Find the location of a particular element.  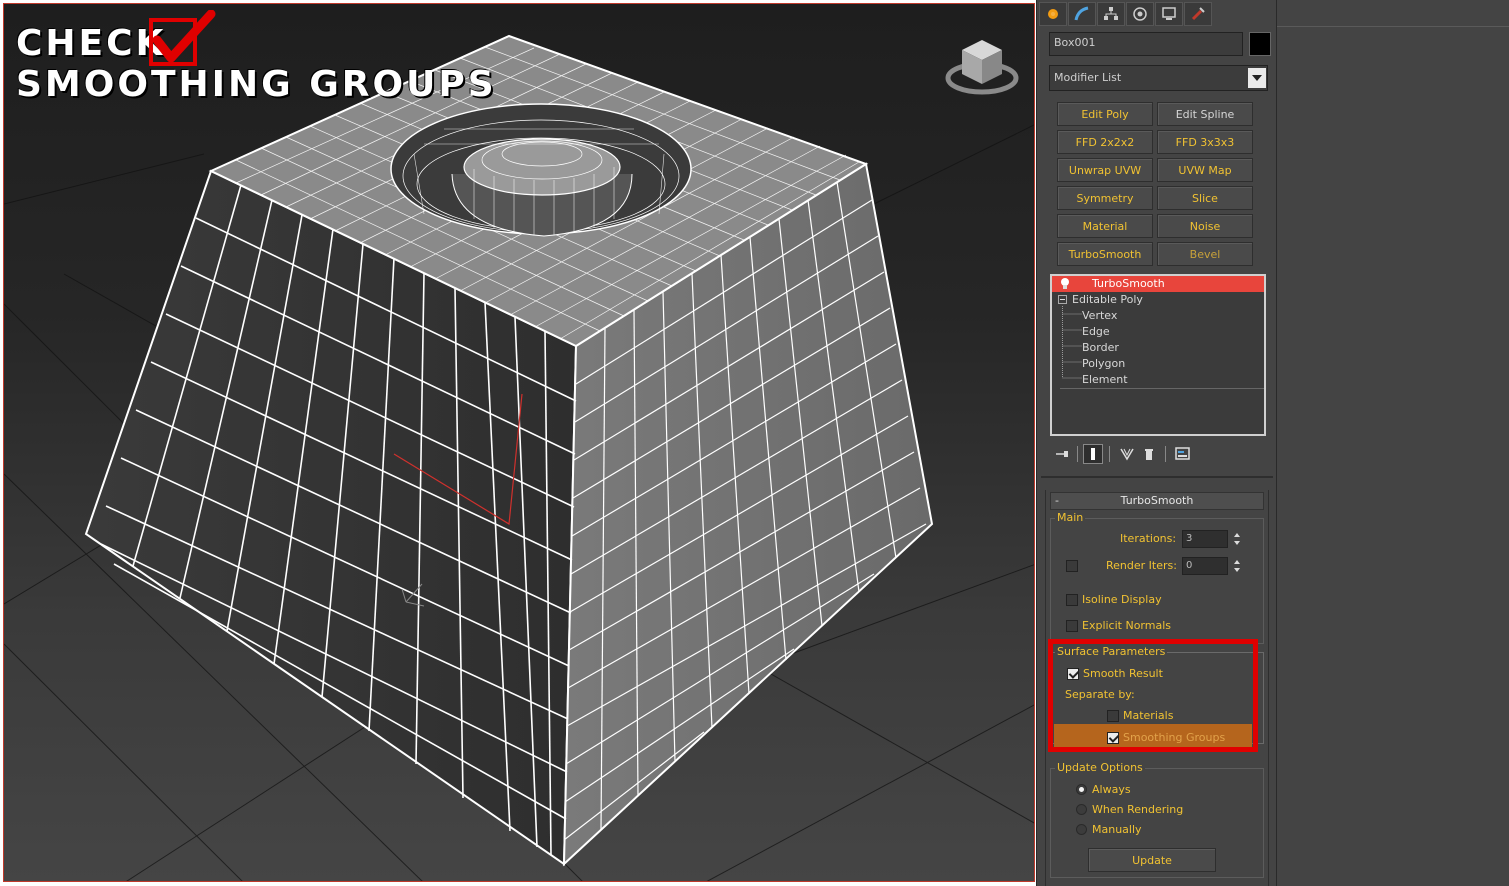

display-tab-icon is located at coordinates (1169, 14).